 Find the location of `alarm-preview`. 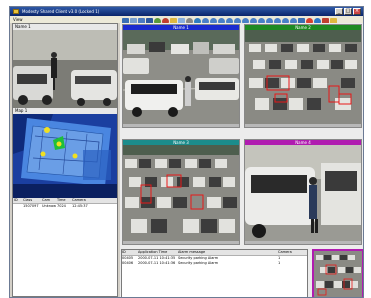

alarm-preview is located at coordinates (337, 273).